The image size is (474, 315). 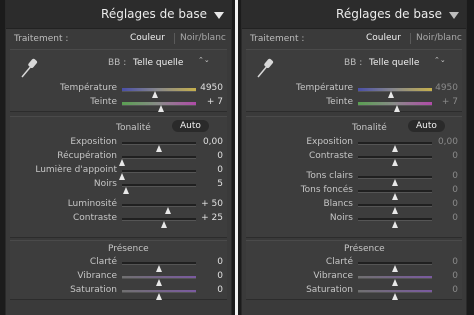 What do you see at coordinates (208, 170) in the screenshot?
I see `lumiere-d-appoint-value: 0` at bounding box center [208, 170].